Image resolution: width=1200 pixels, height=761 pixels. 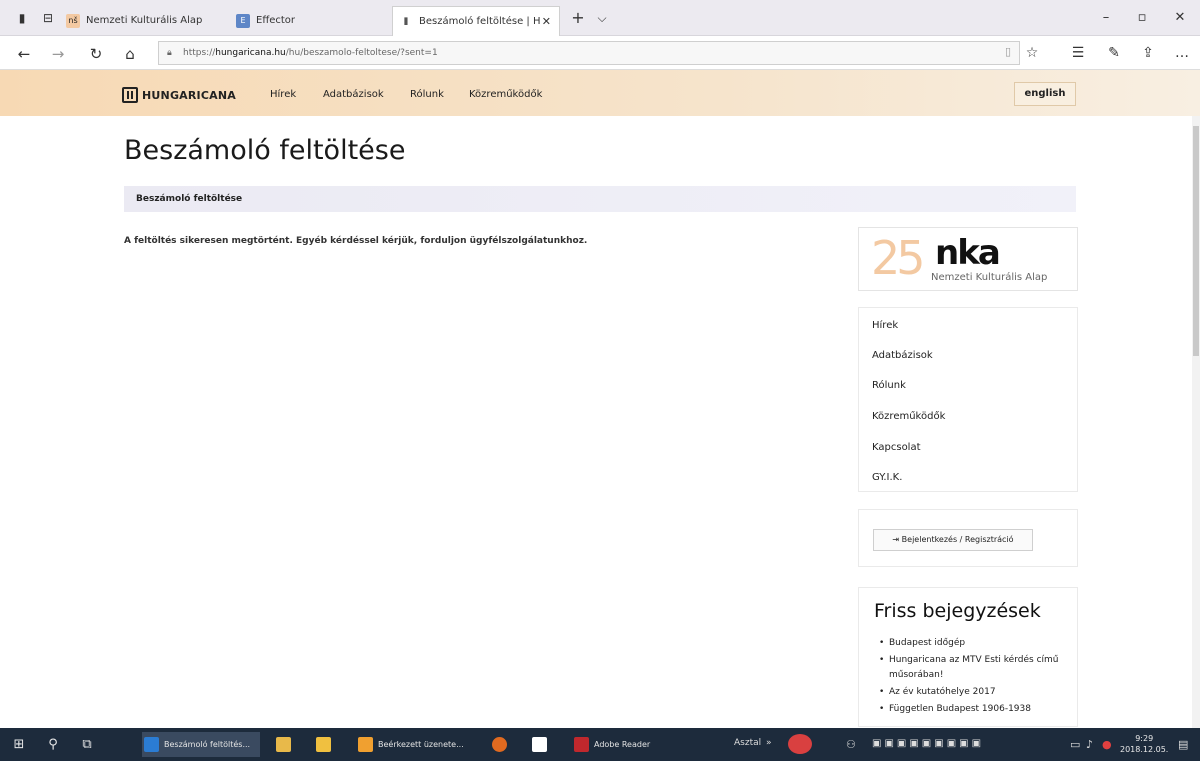 I want to click on hungaricana-logo-icon, so click(x=130, y=95).